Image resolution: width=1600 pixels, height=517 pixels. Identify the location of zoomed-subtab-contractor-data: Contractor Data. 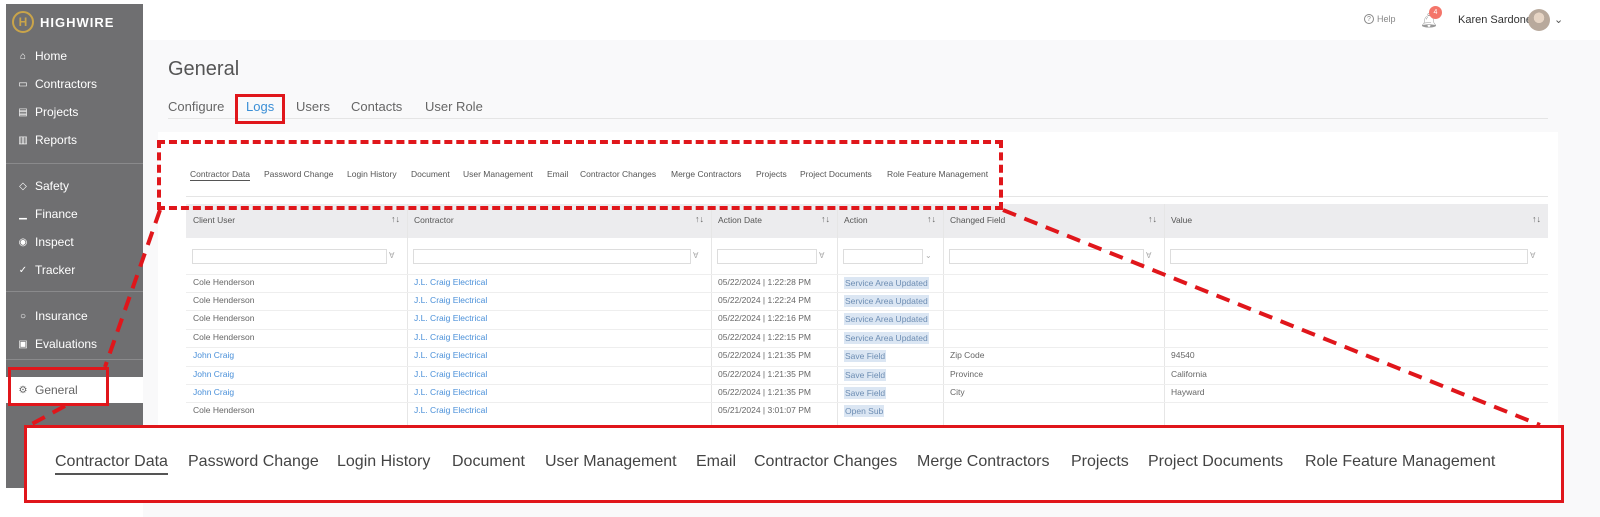
(111, 464).